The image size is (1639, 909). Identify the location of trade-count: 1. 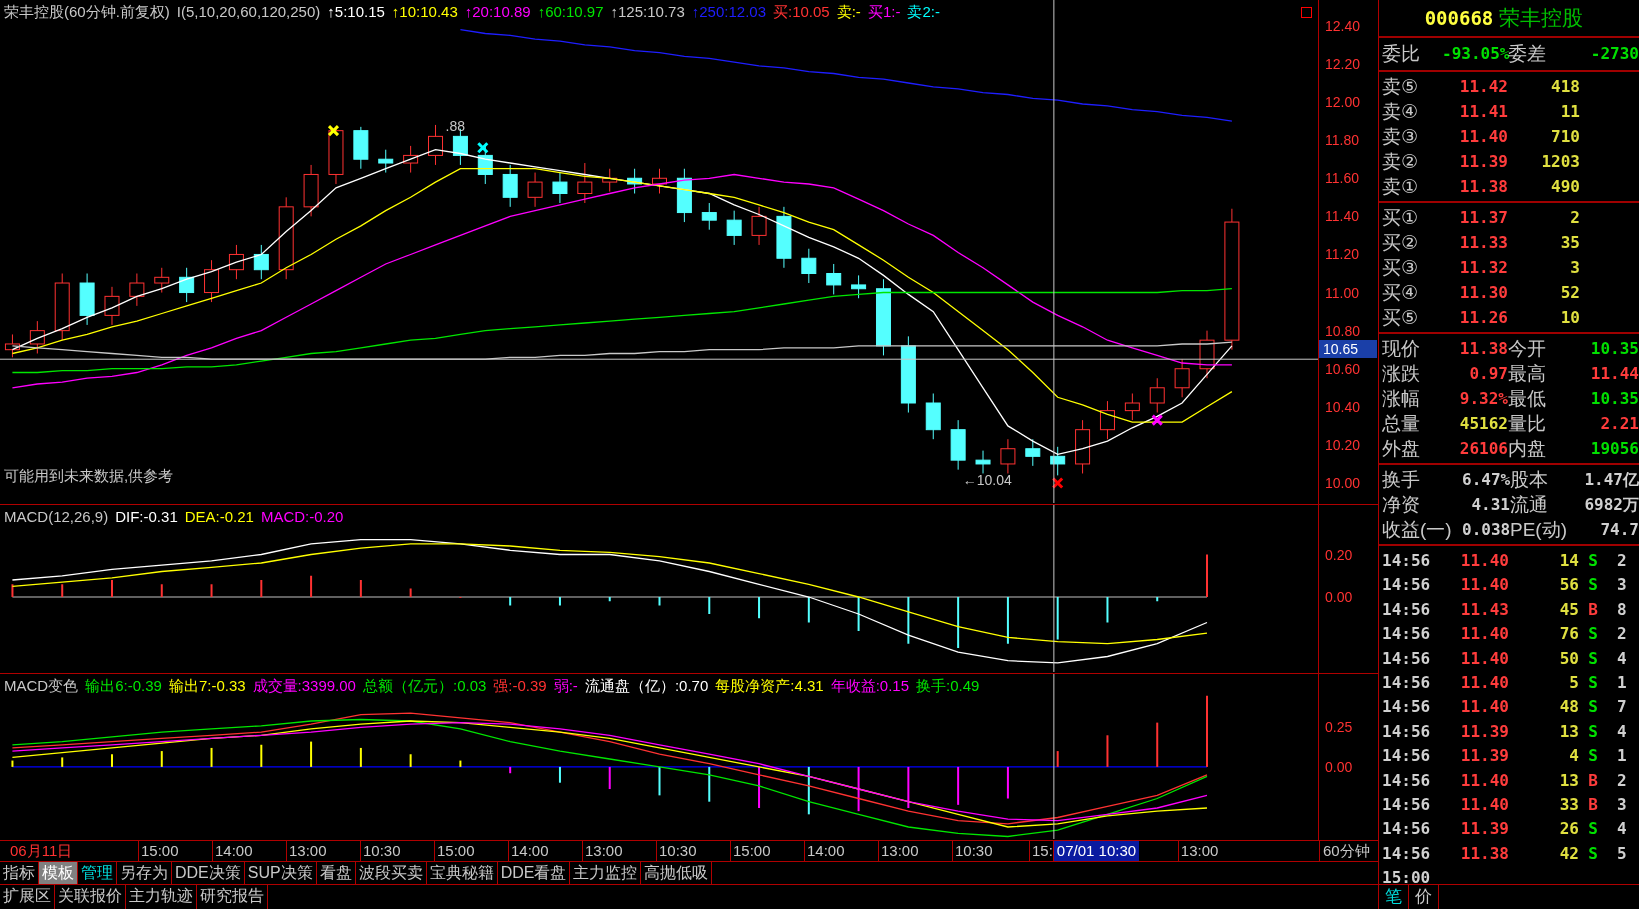
(1622, 682).